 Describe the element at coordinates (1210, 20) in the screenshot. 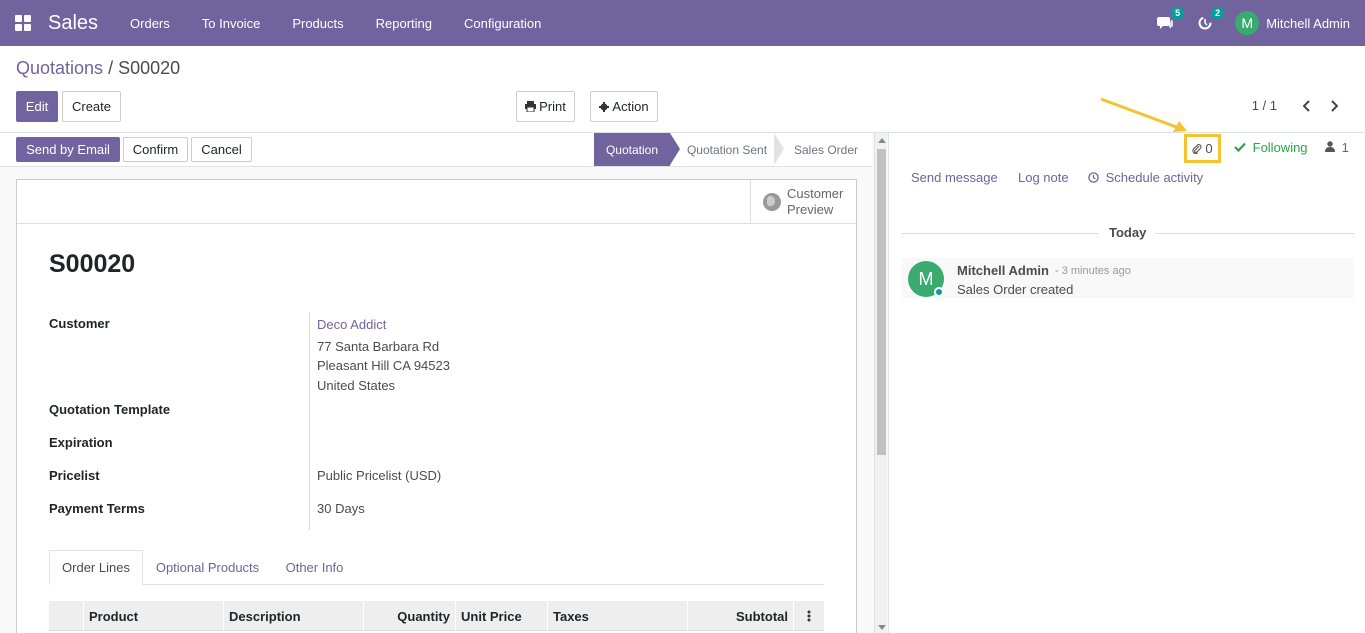

I see `activities-icon: 2` at that location.